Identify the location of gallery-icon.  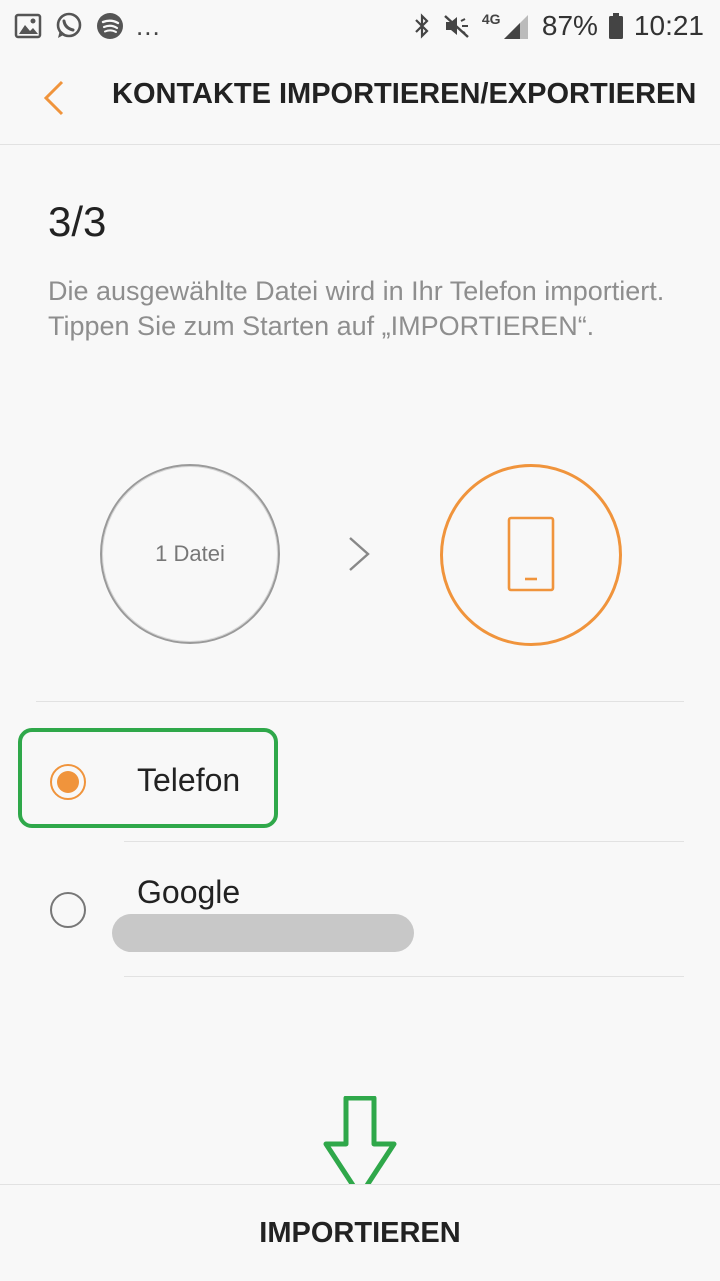
(28, 26).